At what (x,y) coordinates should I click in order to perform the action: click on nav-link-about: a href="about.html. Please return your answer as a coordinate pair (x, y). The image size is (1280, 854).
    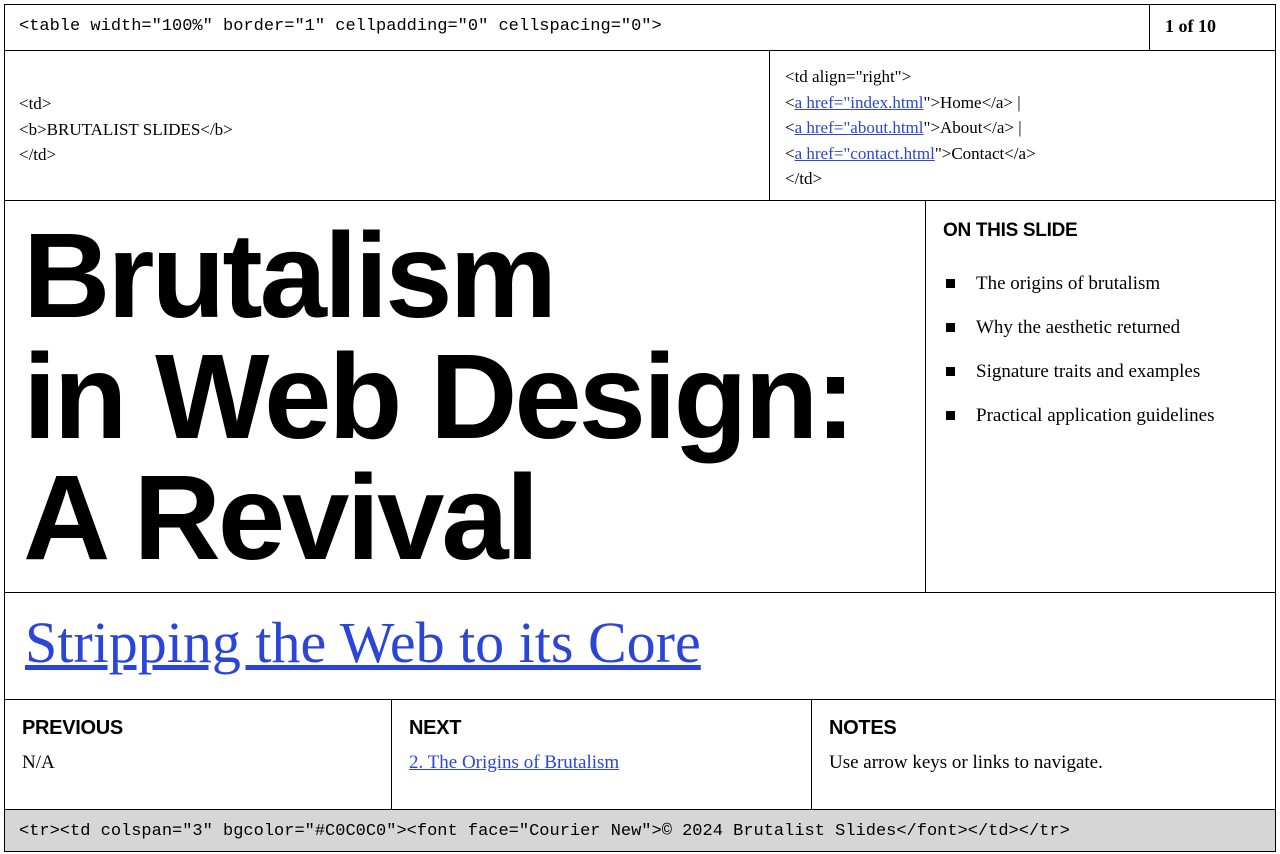
    Looking at the image, I should click on (859, 127).